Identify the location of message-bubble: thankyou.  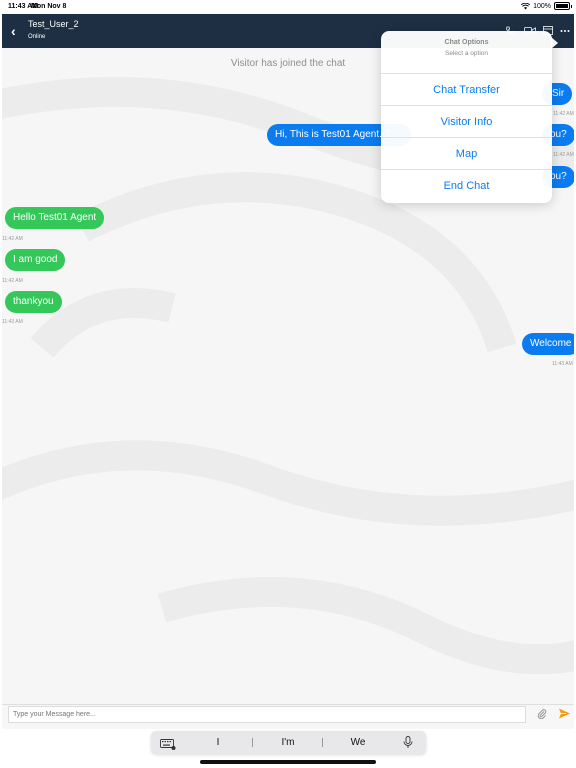
(33, 302).